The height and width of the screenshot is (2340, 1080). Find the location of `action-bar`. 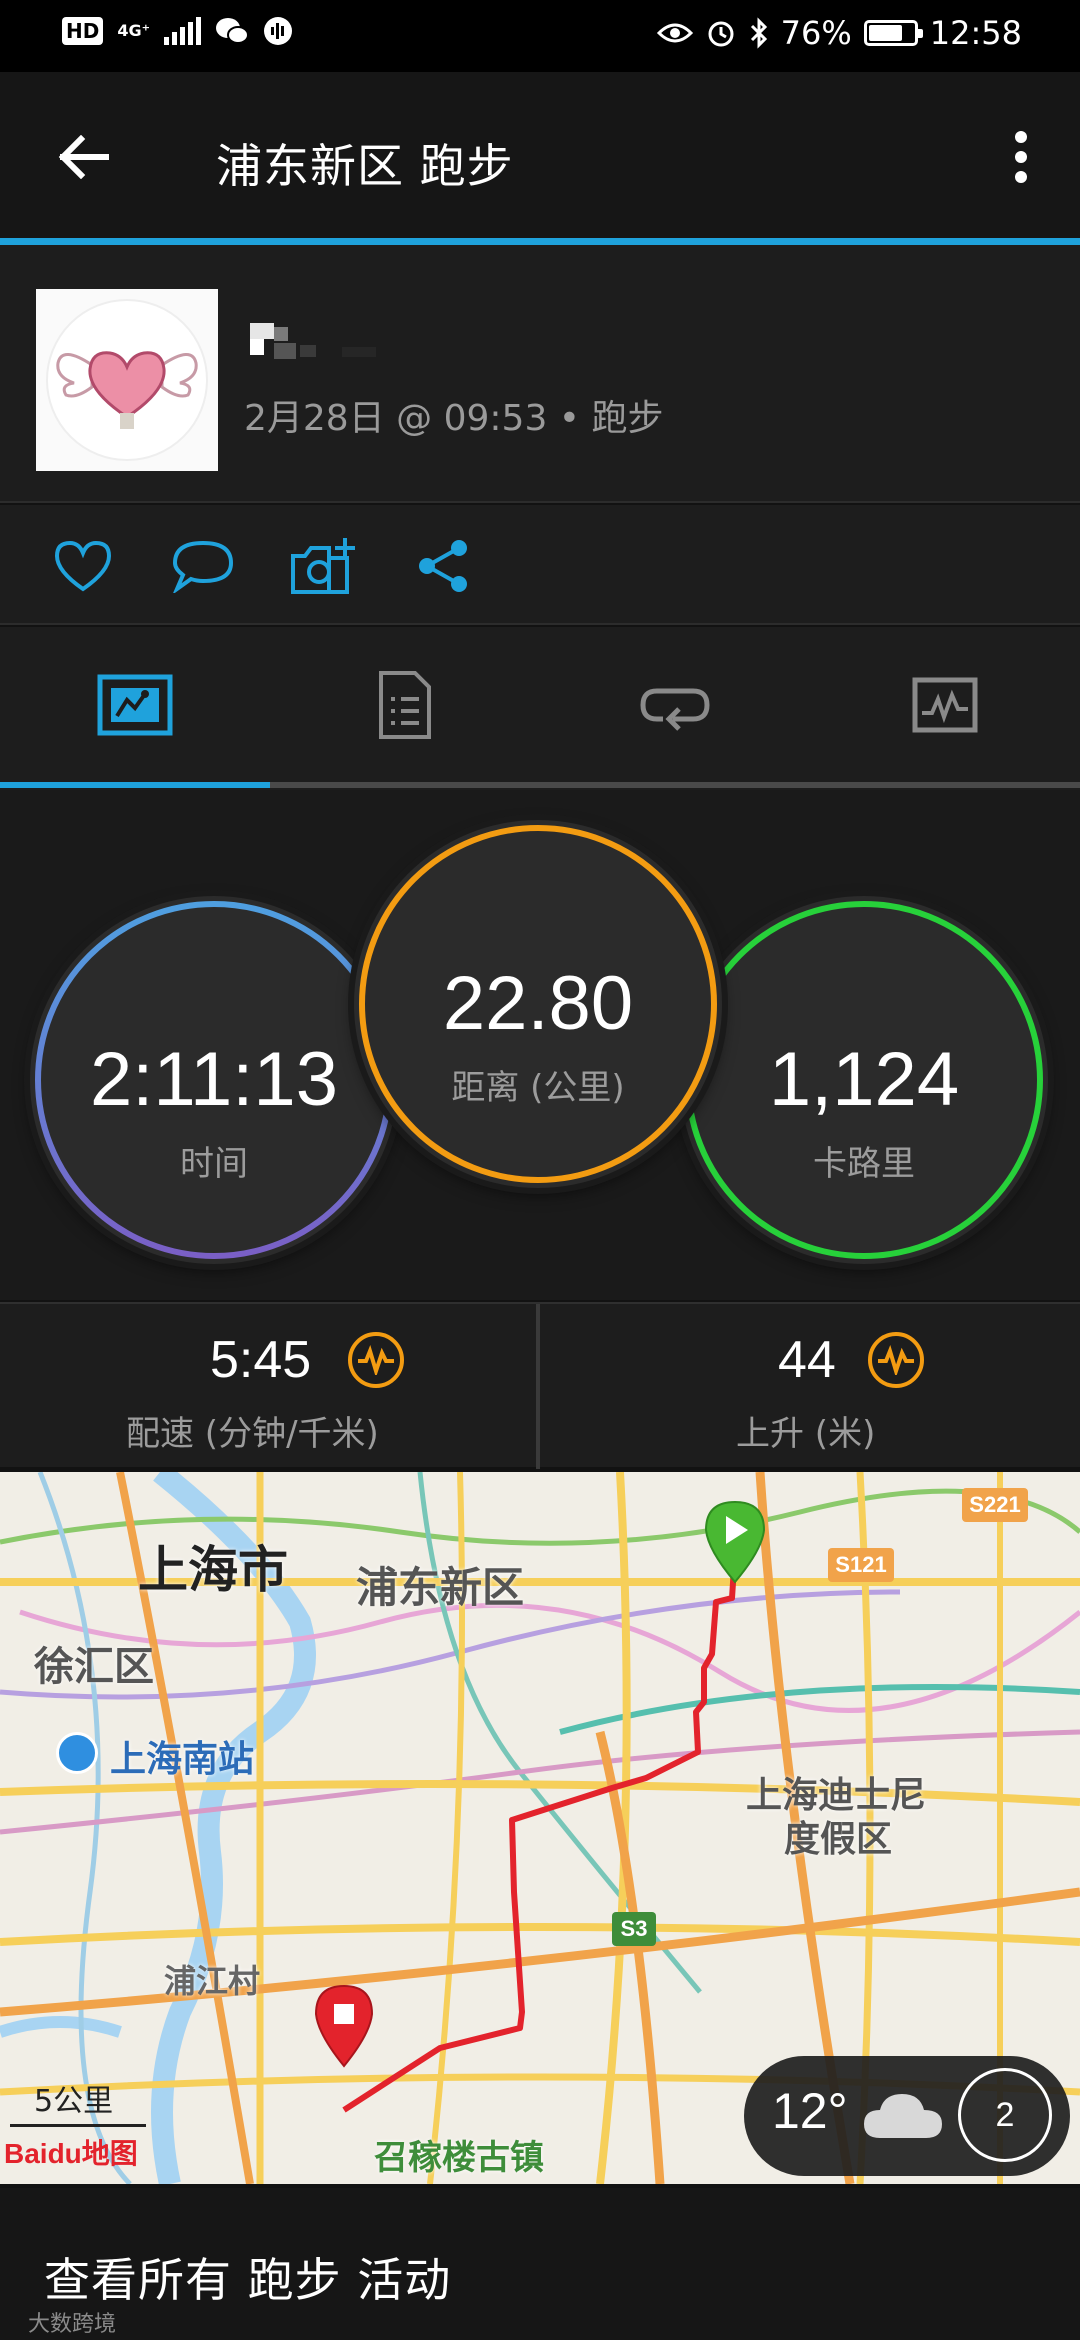

action-bar is located at coordinates (540, 565).